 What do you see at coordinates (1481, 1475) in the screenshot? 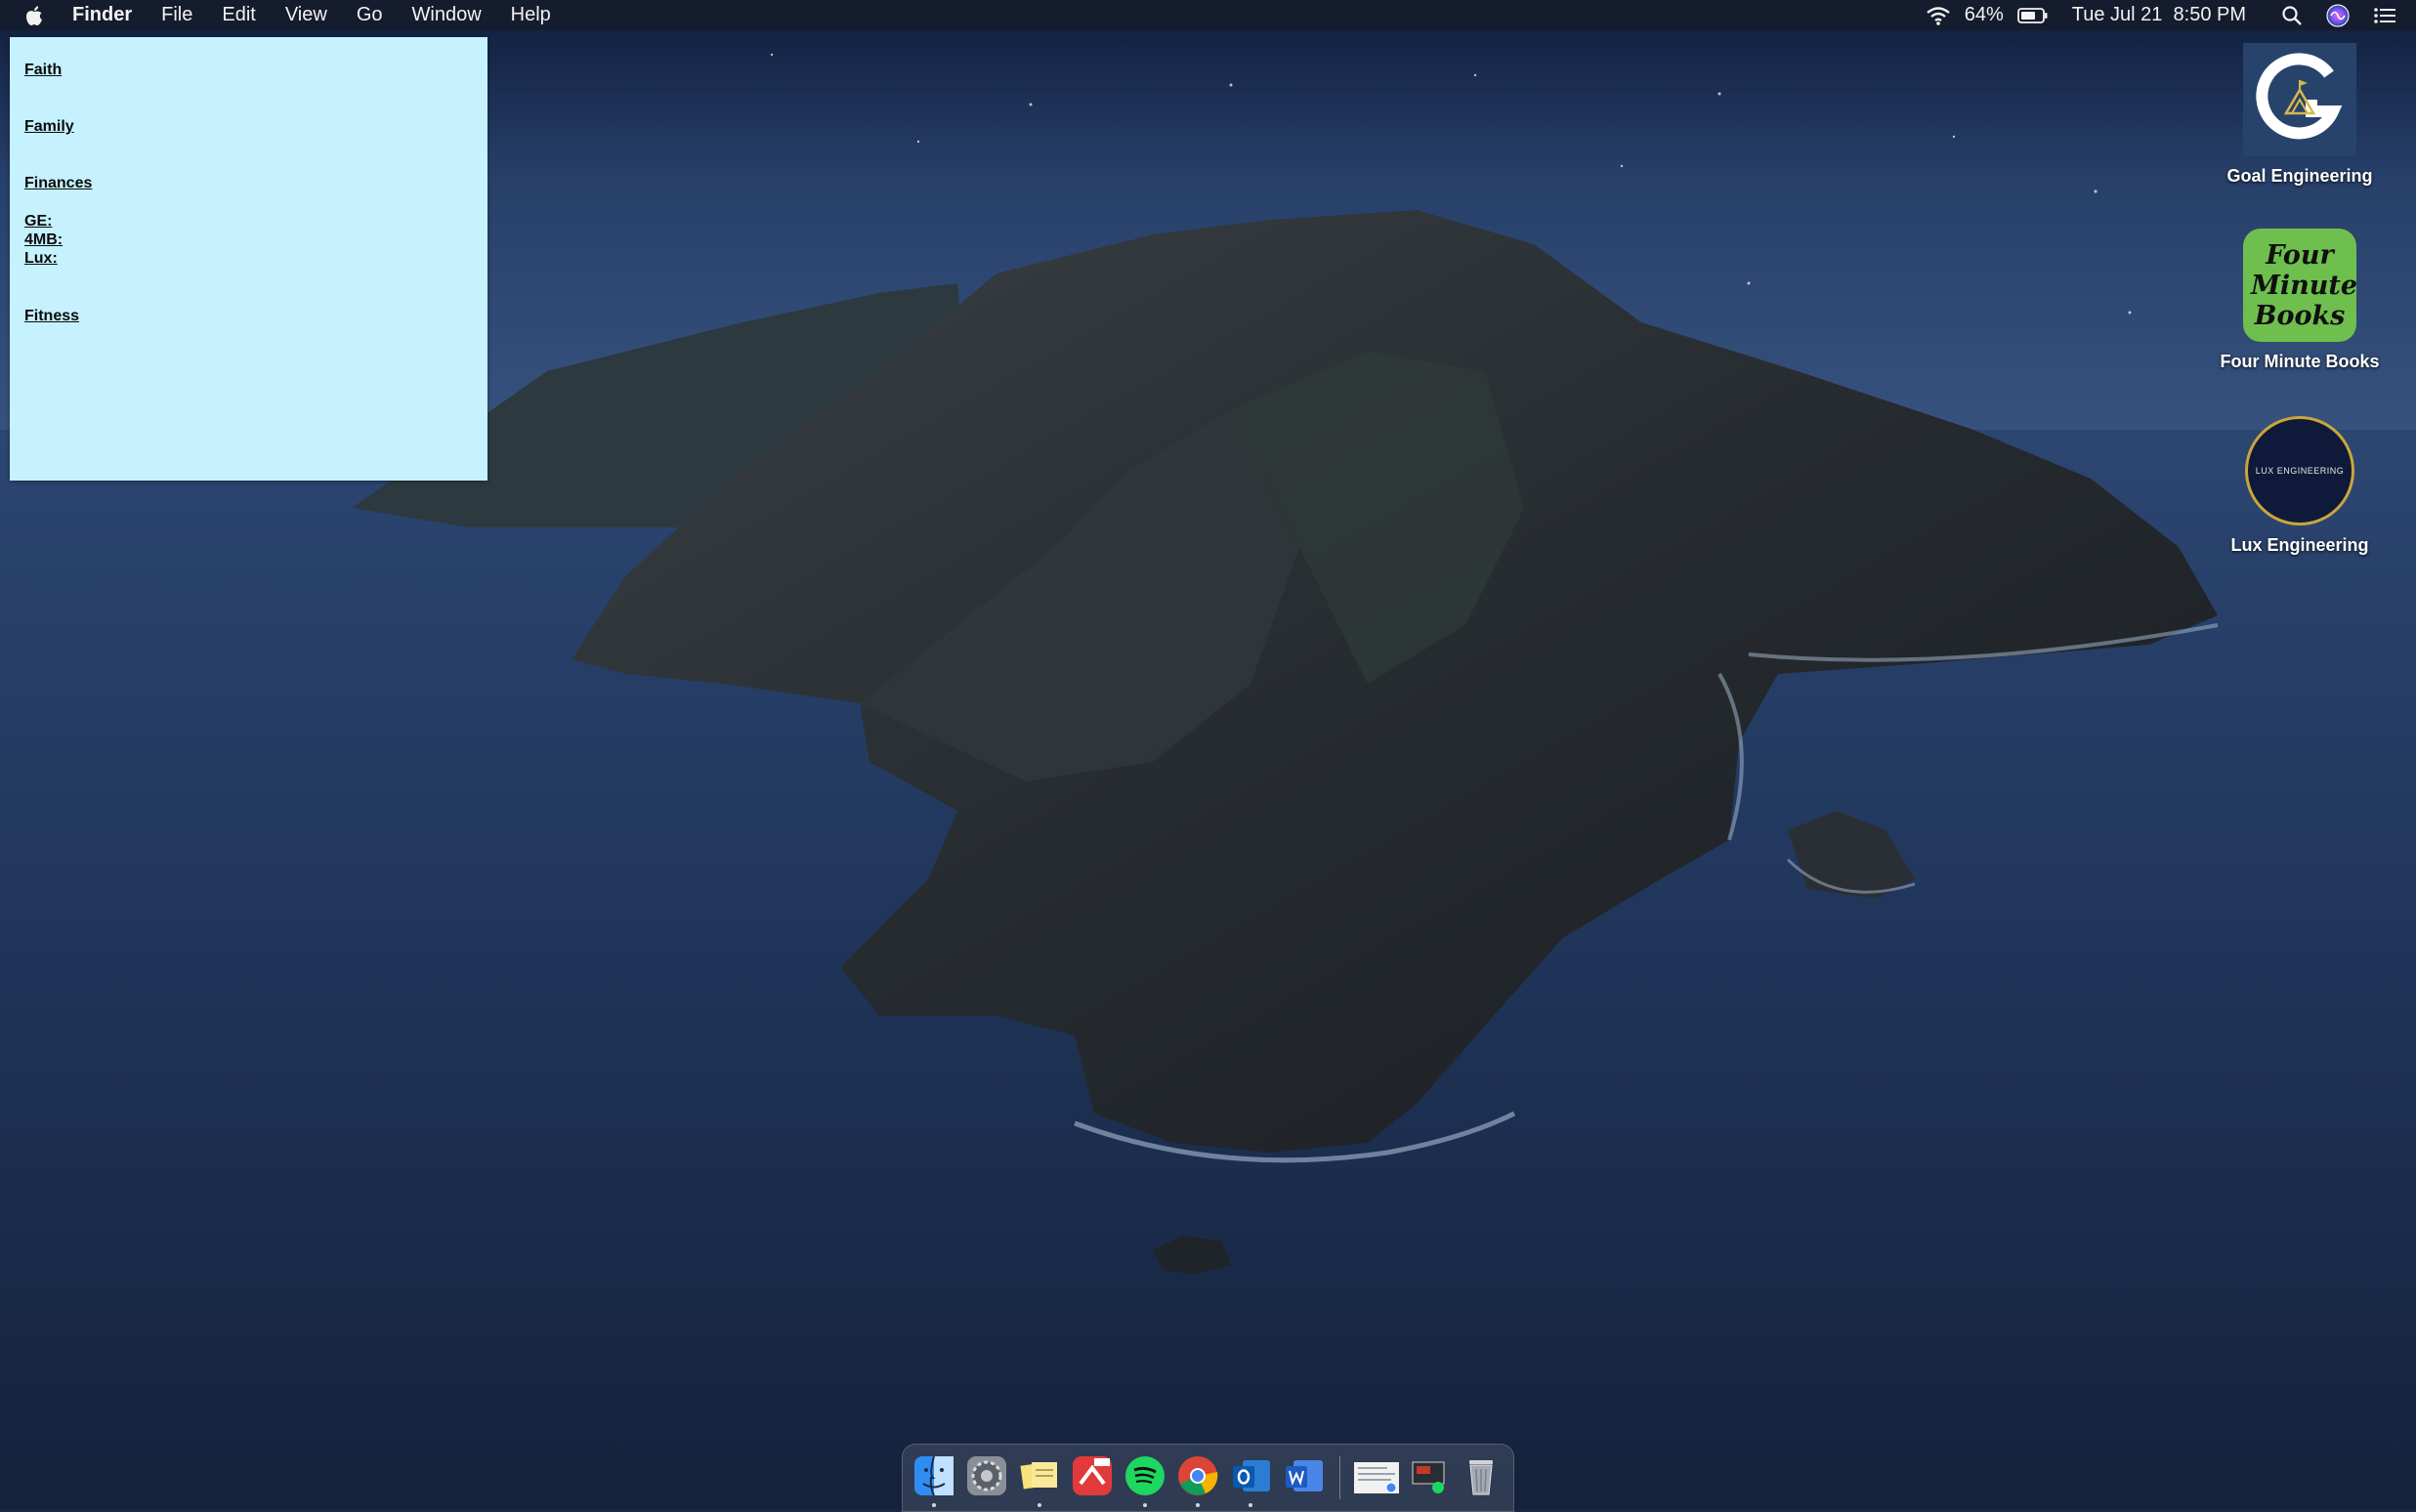
I see `trash-icon` at bounding box center [1481, 1475].